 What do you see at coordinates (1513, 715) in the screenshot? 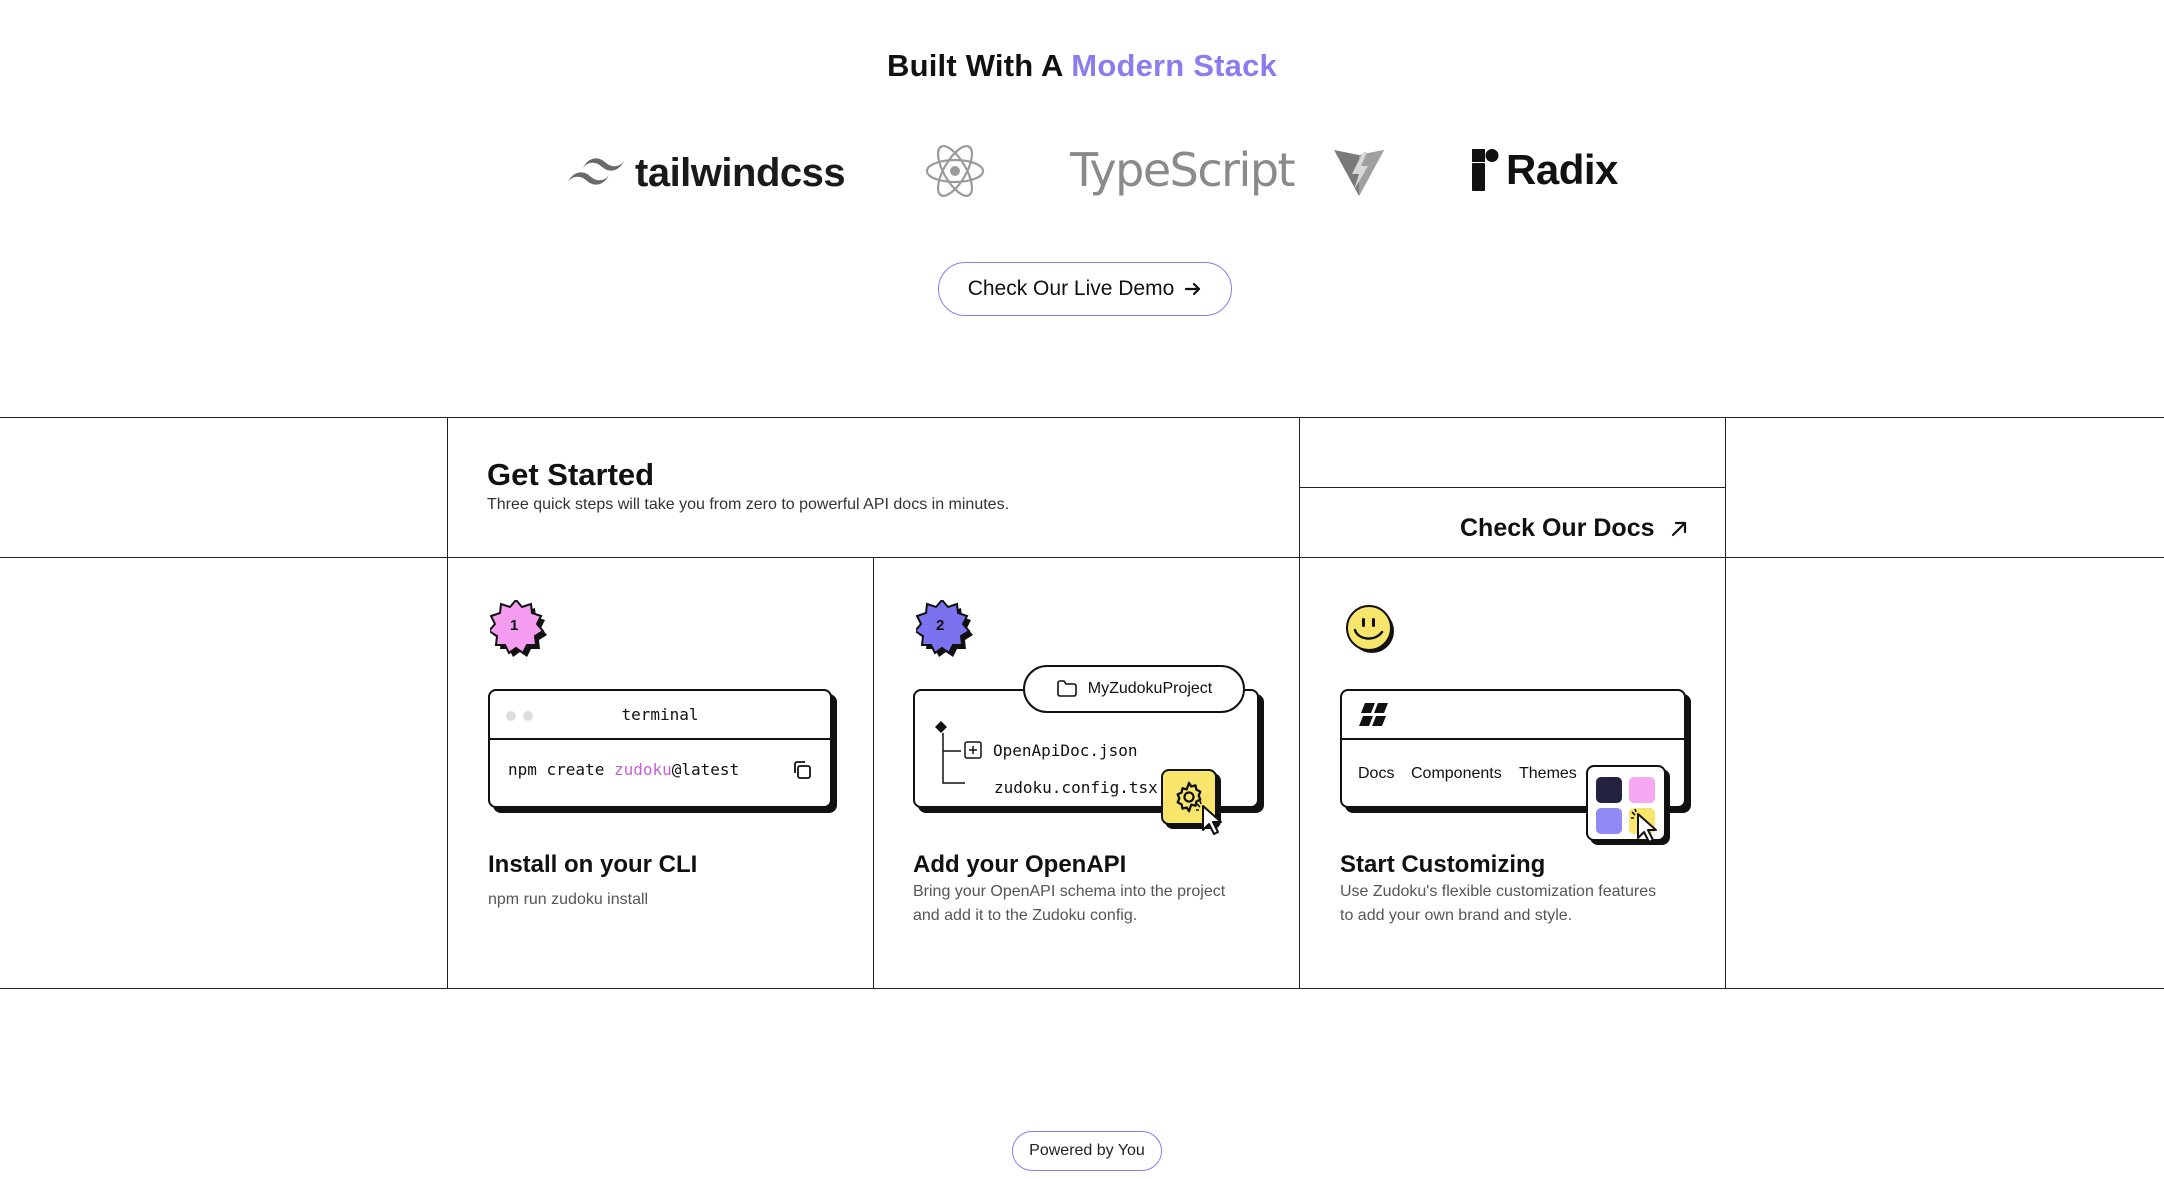
I see `theme-panel-header` at bounding box center [1513, 715].